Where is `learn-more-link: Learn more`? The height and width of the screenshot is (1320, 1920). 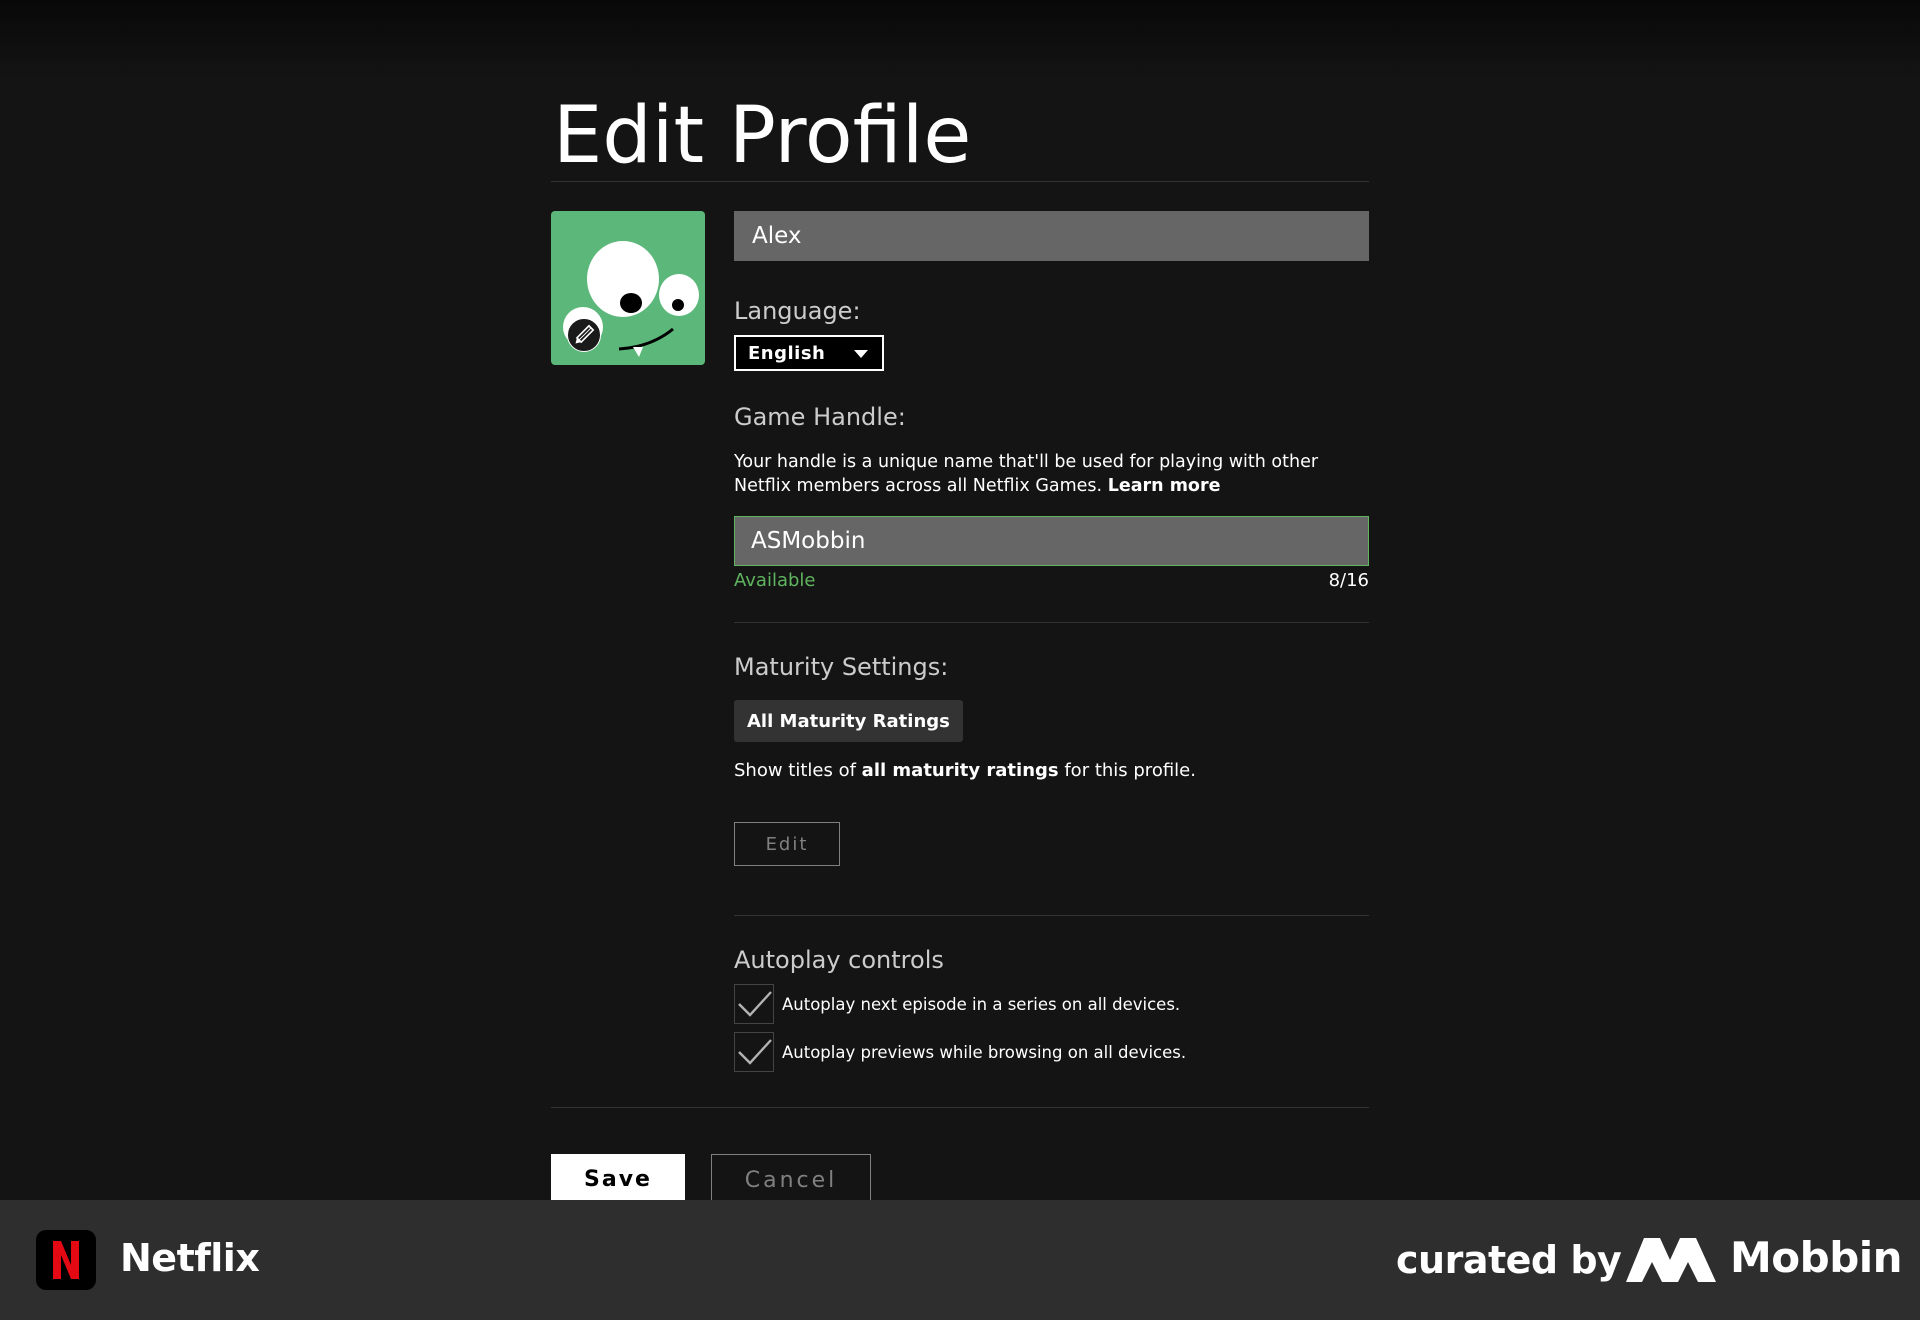
learn-more-link: Learn more is located at coordinates (1164, 486).